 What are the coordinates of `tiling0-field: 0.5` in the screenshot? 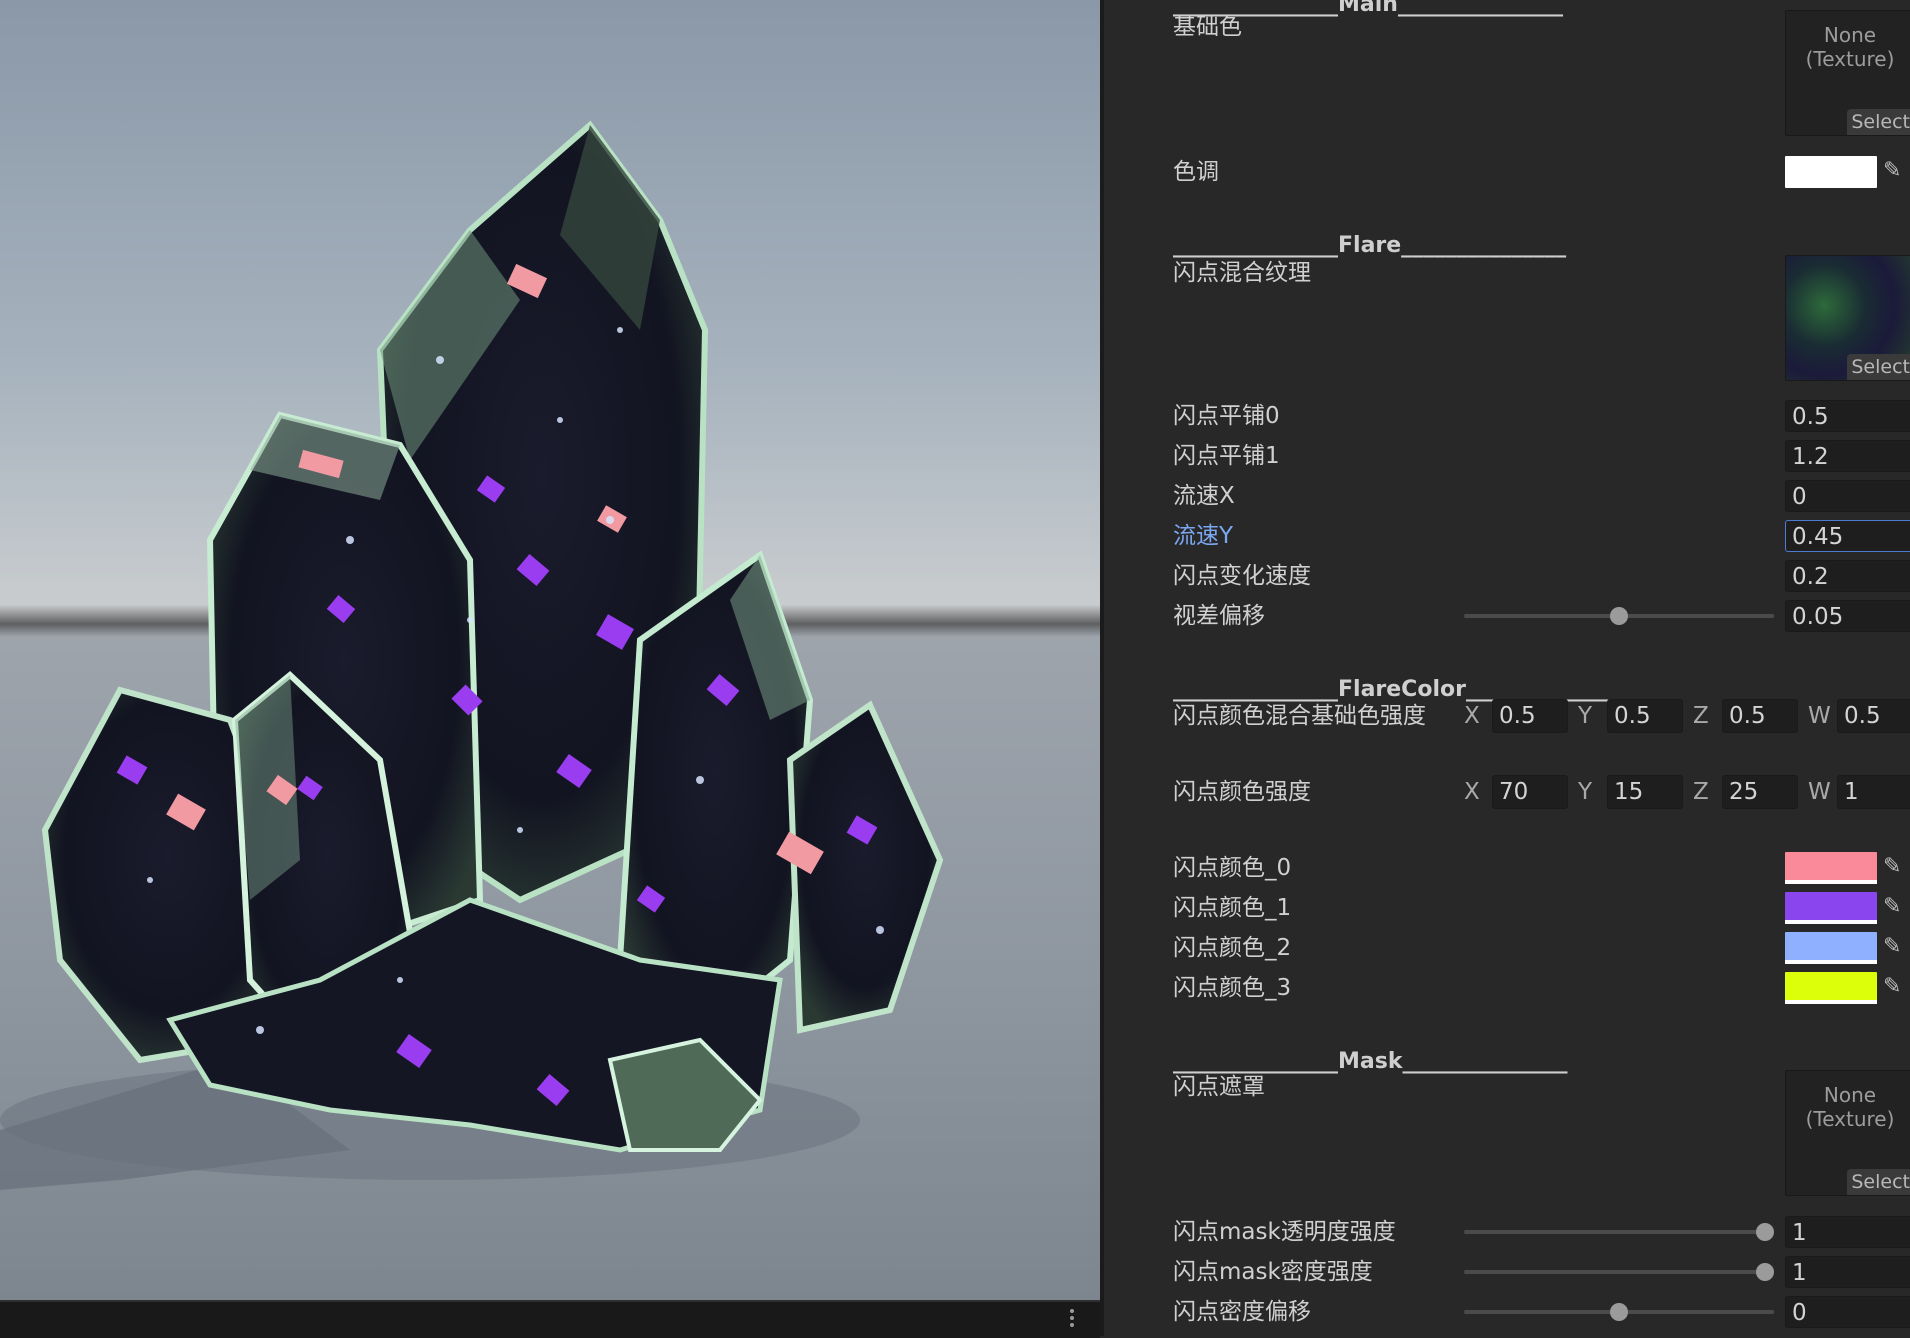 It's located at (1847, 416).